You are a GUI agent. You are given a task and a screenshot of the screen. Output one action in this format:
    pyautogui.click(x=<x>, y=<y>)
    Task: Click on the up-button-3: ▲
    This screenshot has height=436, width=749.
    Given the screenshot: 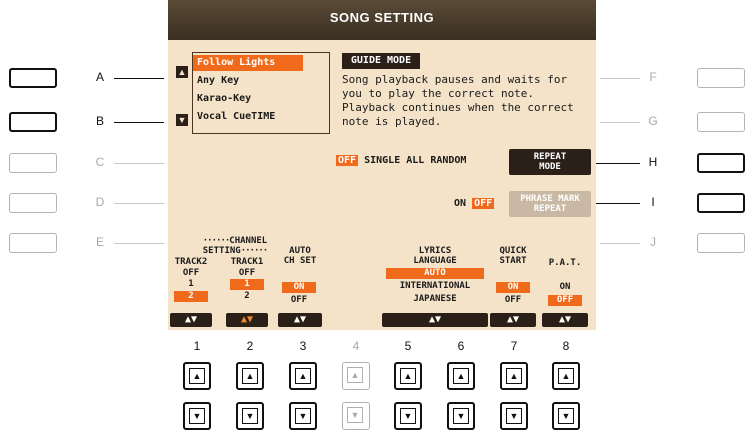 What is the action you would take?
    pyautogui.click(x=303, y=376)
    